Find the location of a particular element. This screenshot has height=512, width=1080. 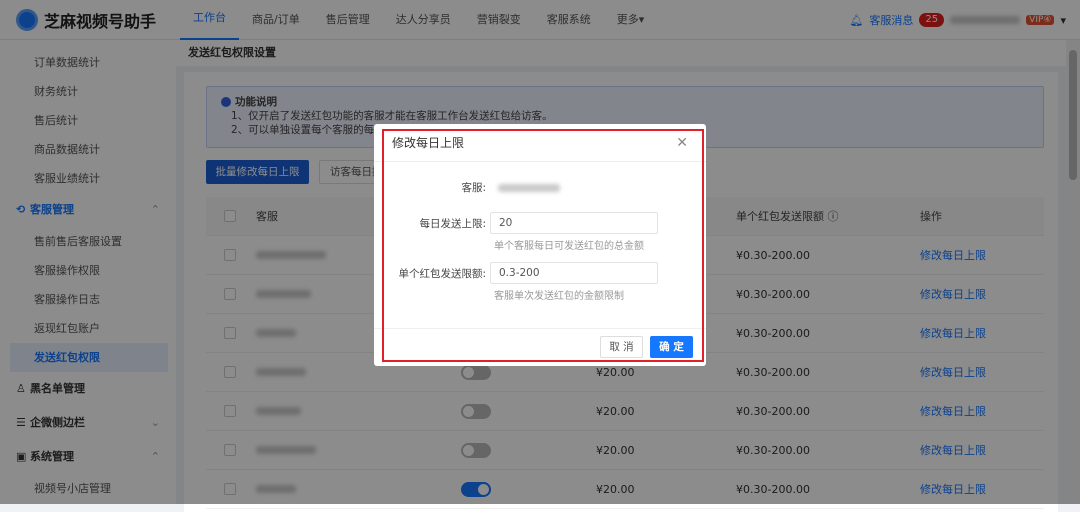

highlight-box is located at coordinates (543, 245).